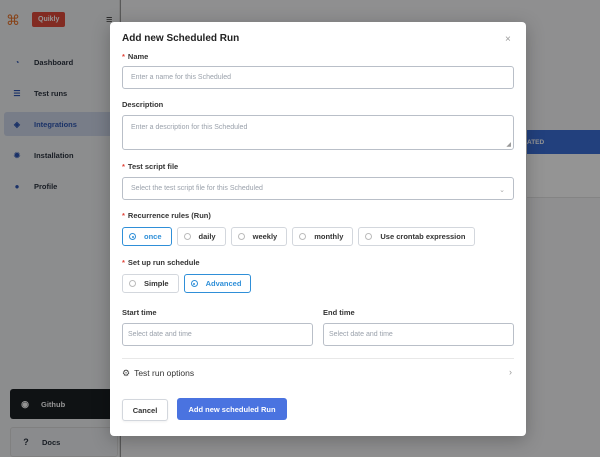  Describe the element at coordinates (160, 334) in the screenshot. I see `start-time-placeholder: Select date and time` at that location.